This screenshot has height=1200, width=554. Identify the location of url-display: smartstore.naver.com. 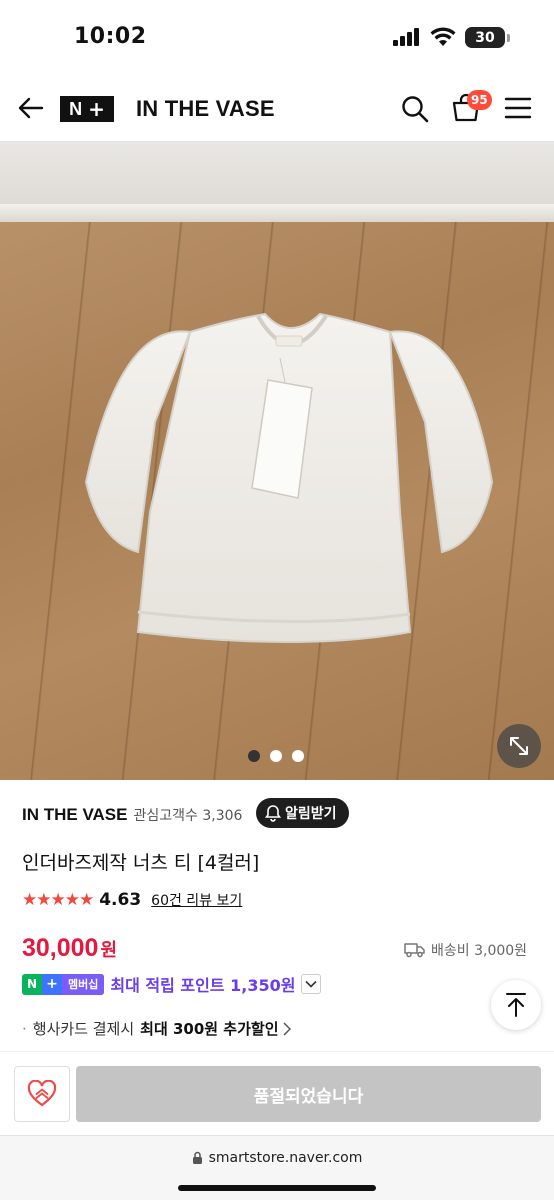
(277, 1158).